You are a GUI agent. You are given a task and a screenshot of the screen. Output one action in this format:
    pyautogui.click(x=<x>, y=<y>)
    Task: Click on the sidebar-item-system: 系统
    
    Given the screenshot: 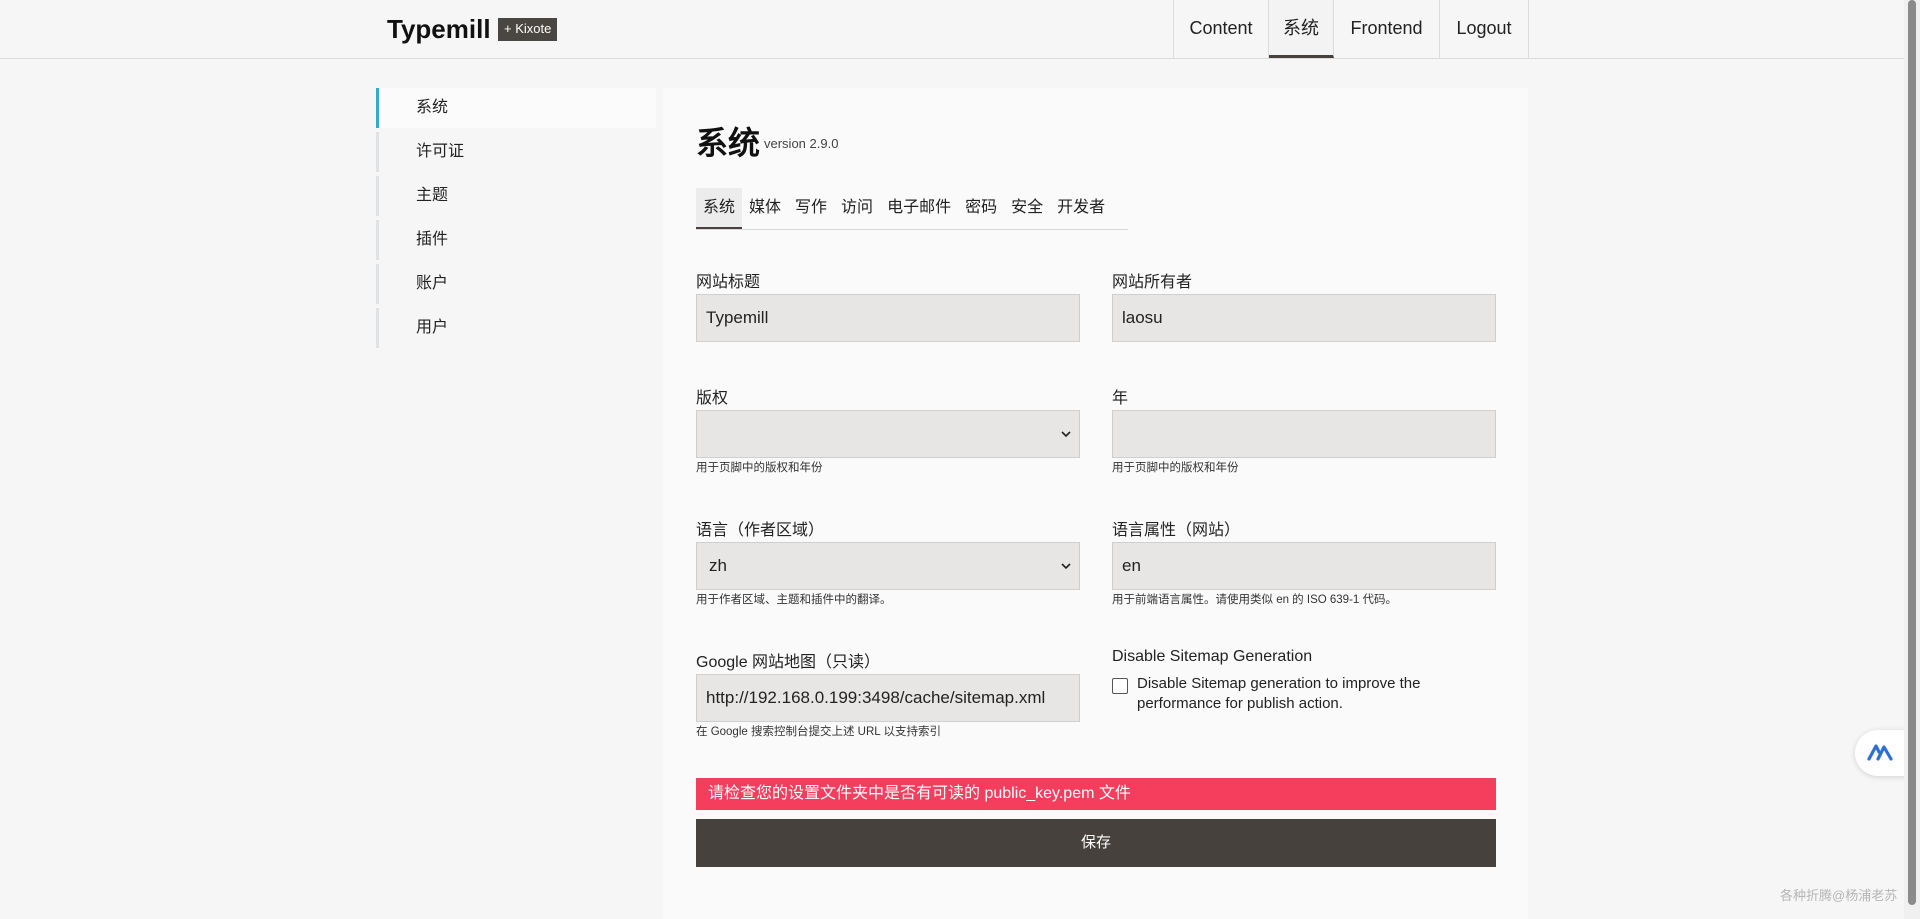 What is the action you would take?
    pyautogui.click(x=516, y=108)
    